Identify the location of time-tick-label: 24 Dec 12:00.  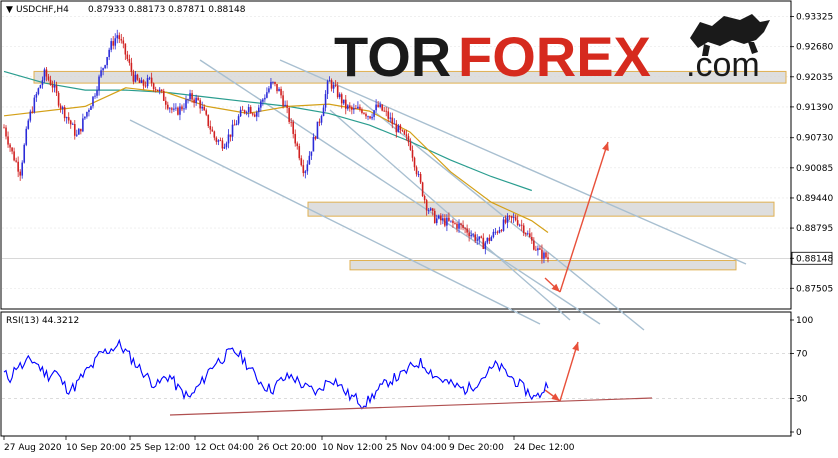
(544, 448).